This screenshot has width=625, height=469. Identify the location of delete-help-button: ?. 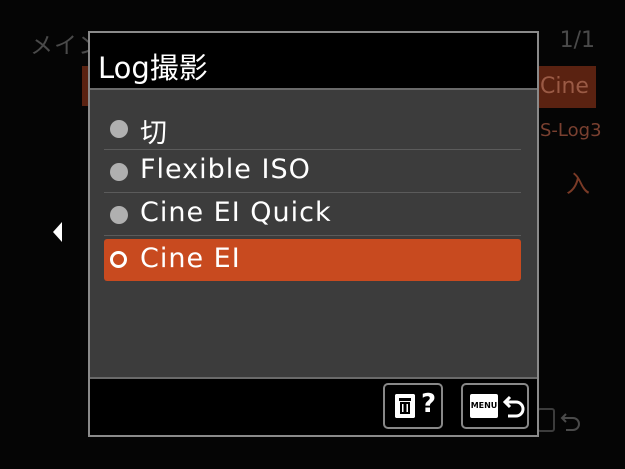
(413, 406).